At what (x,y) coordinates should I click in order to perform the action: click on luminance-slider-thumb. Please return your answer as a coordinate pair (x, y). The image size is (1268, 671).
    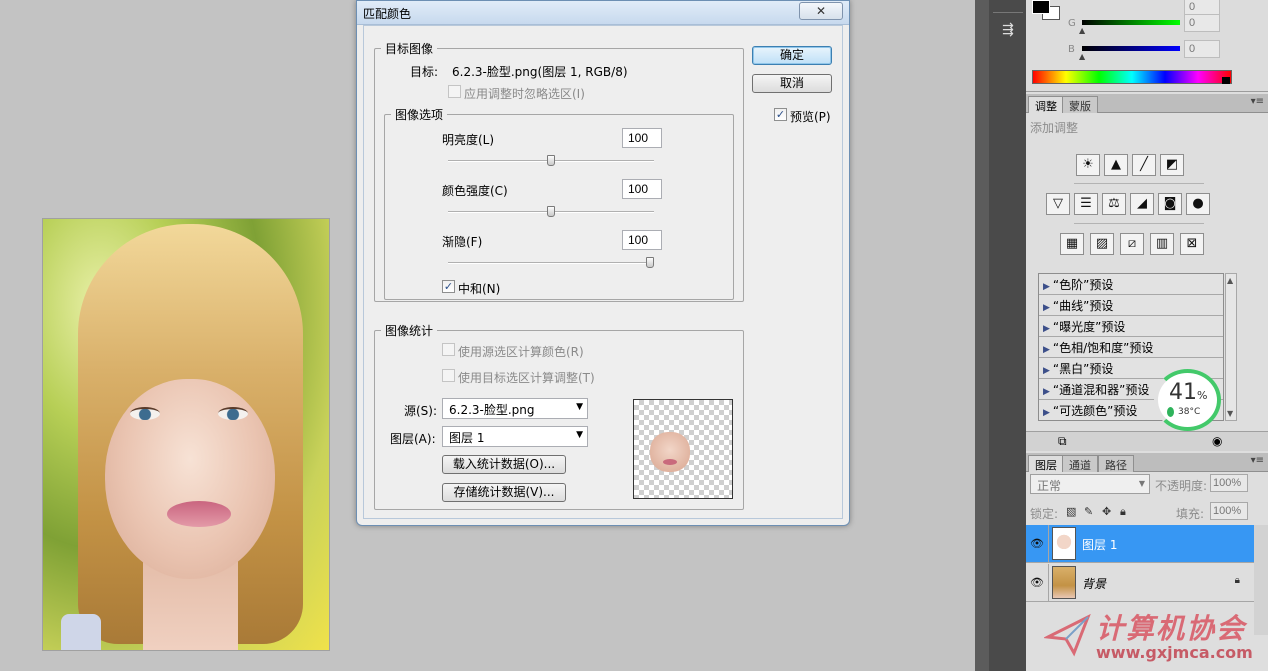
    Looking at the image, I should click on (551, 160).